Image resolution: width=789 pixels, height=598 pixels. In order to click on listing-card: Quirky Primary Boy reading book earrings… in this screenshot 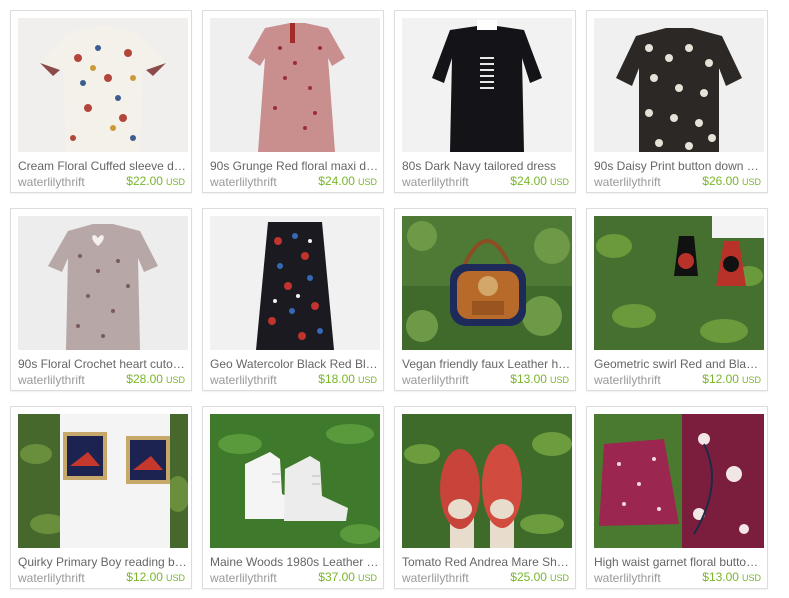, I will do `click(101, 497)`.